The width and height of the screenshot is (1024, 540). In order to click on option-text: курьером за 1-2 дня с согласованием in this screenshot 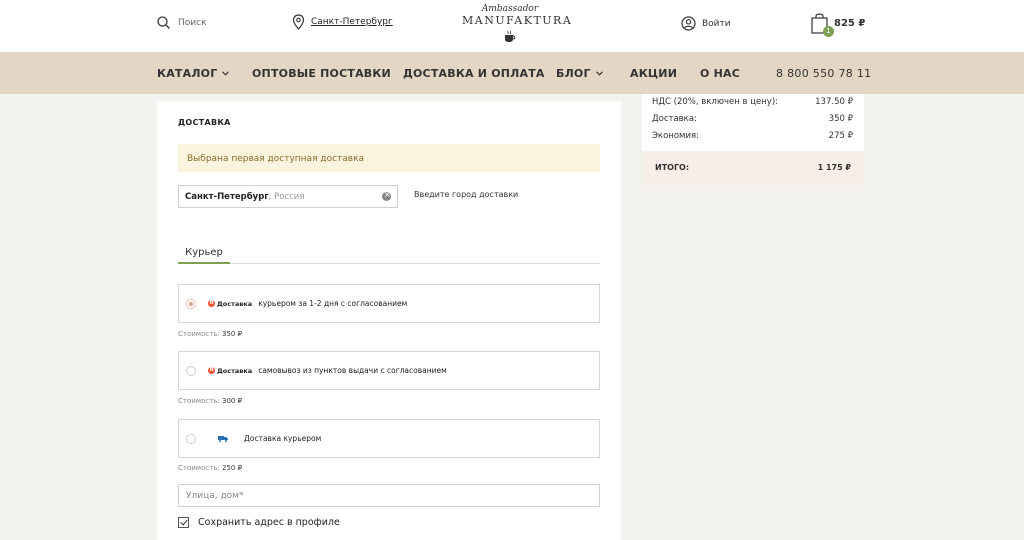, I will do `click(333, 303)`.